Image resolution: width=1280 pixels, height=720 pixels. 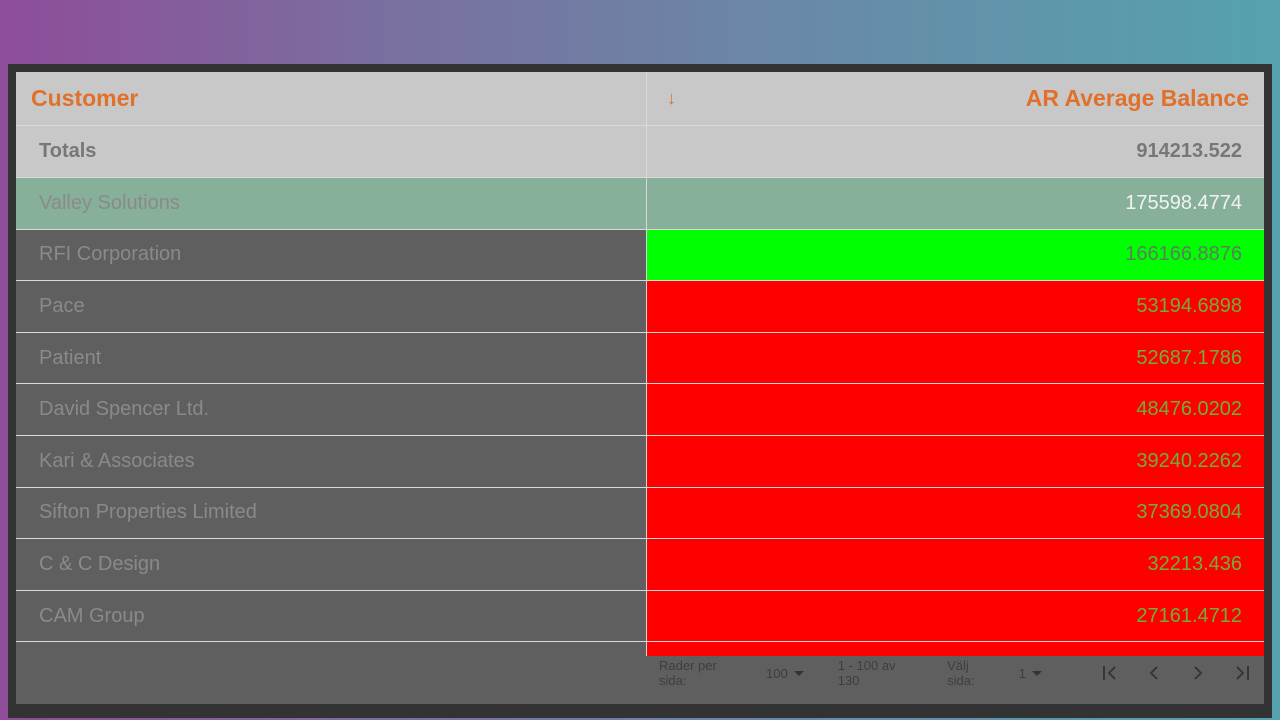 I want to click on table-row: Pace 53194.6898, so click(x=640, y=307).